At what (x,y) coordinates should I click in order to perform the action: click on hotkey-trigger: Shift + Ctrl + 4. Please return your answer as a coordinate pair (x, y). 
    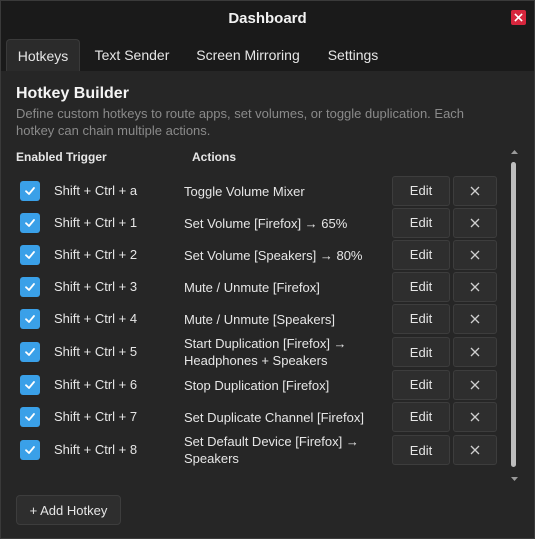
    Looking at the image, I should click on (96, 318).